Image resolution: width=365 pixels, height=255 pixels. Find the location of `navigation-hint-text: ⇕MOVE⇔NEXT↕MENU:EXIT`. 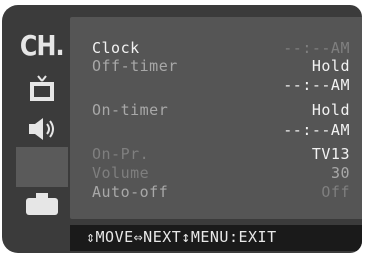

navigation-hint-text: ⇕MOVE⇔NEXT↕MENU:EXIT is located at coordinates (181, 237).